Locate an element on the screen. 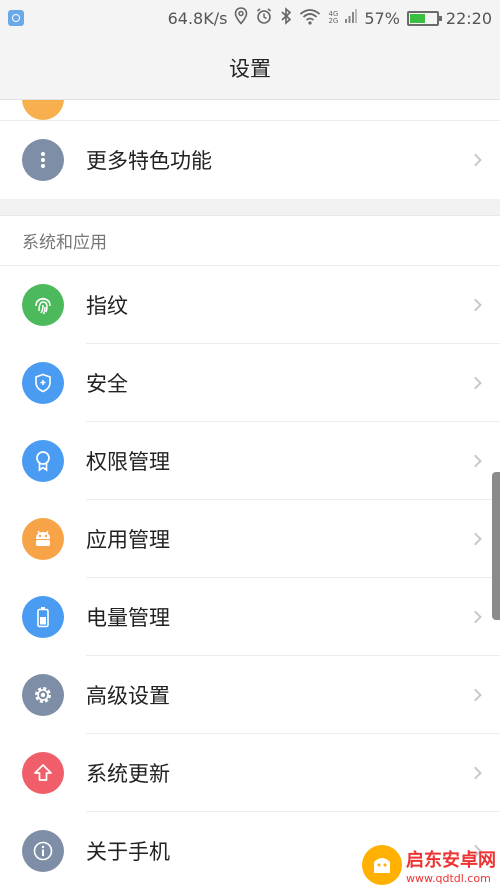 This screenshot has width=500, height=889. info-icon is located at coordinates (43, 851).